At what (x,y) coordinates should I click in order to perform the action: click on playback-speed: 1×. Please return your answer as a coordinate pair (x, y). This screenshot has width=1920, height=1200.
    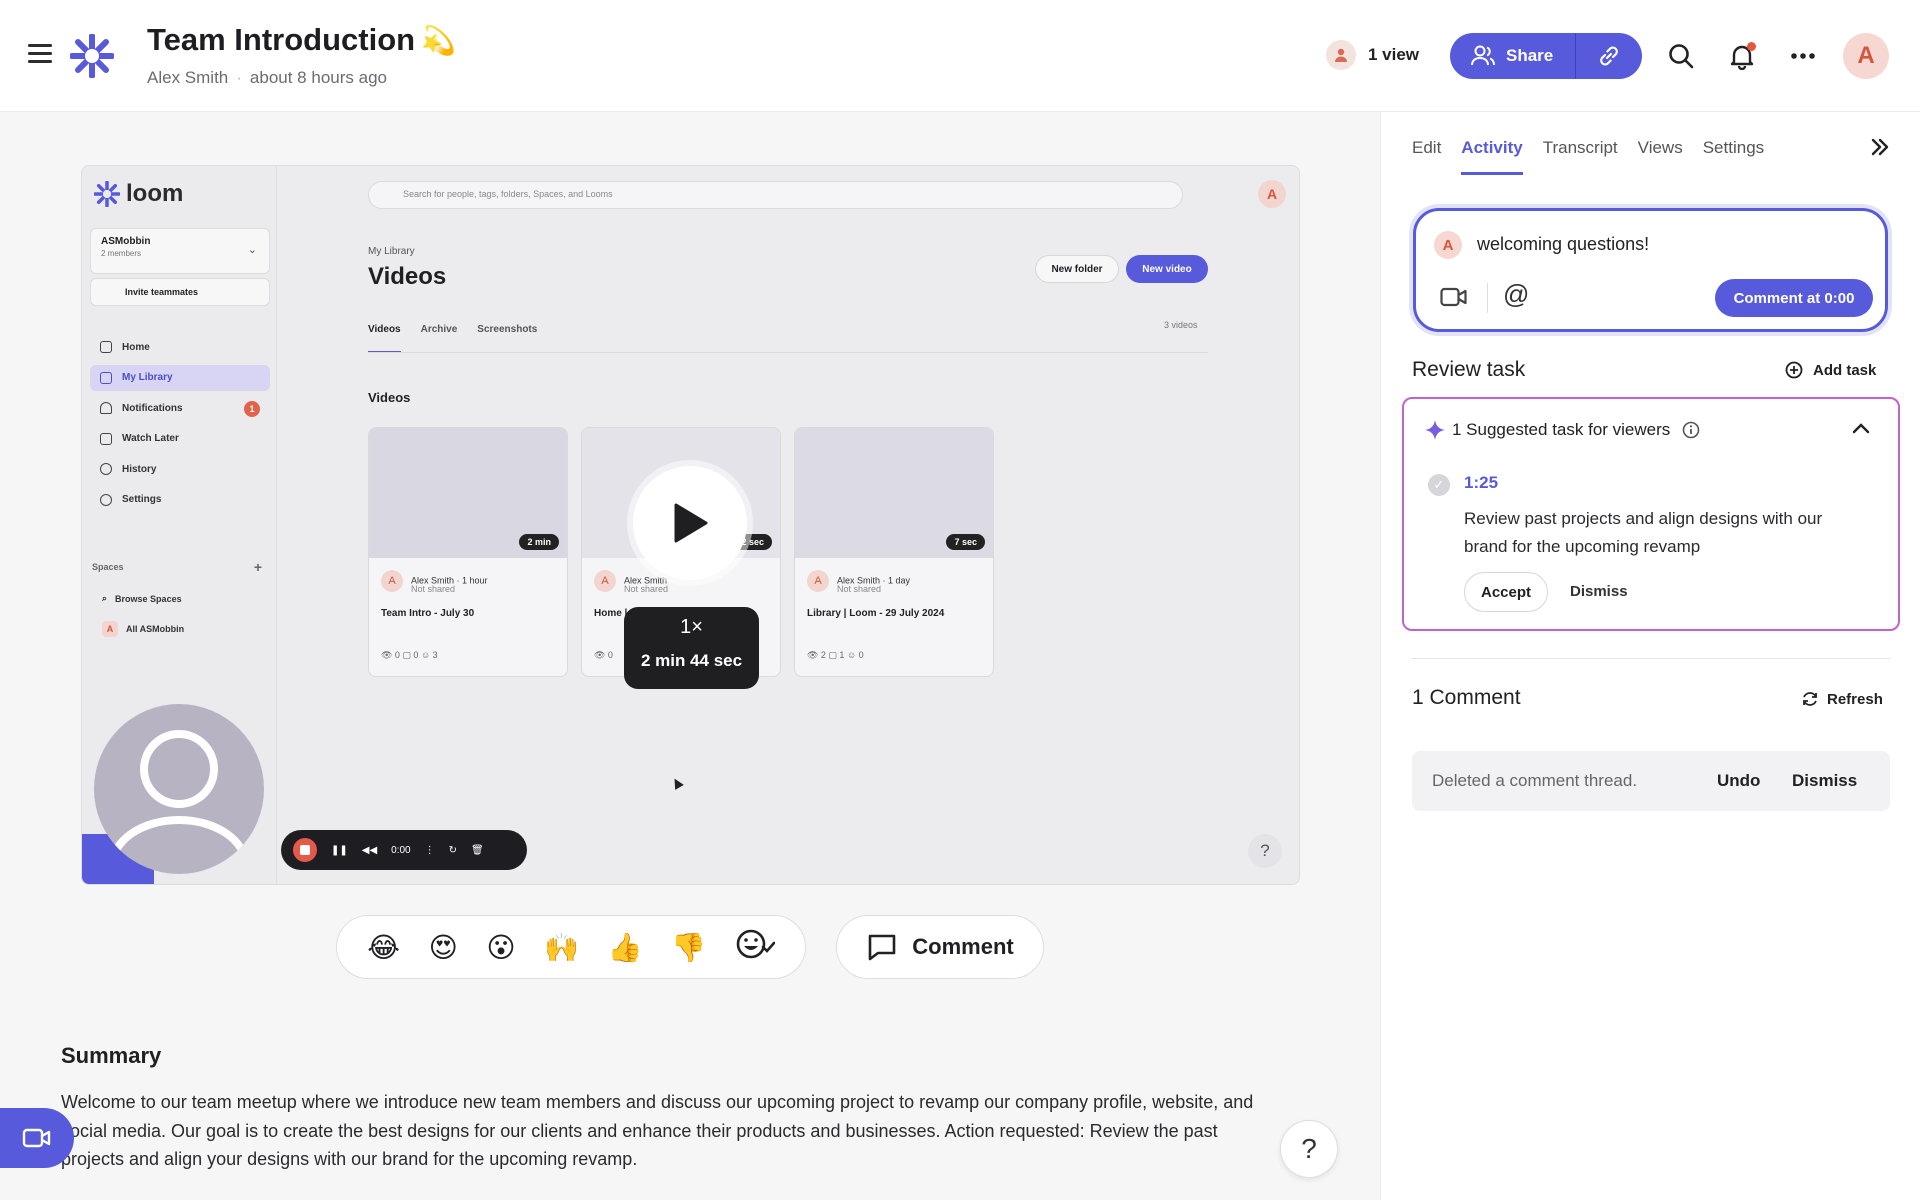
    Looking at the image, I should click on (691, 627).